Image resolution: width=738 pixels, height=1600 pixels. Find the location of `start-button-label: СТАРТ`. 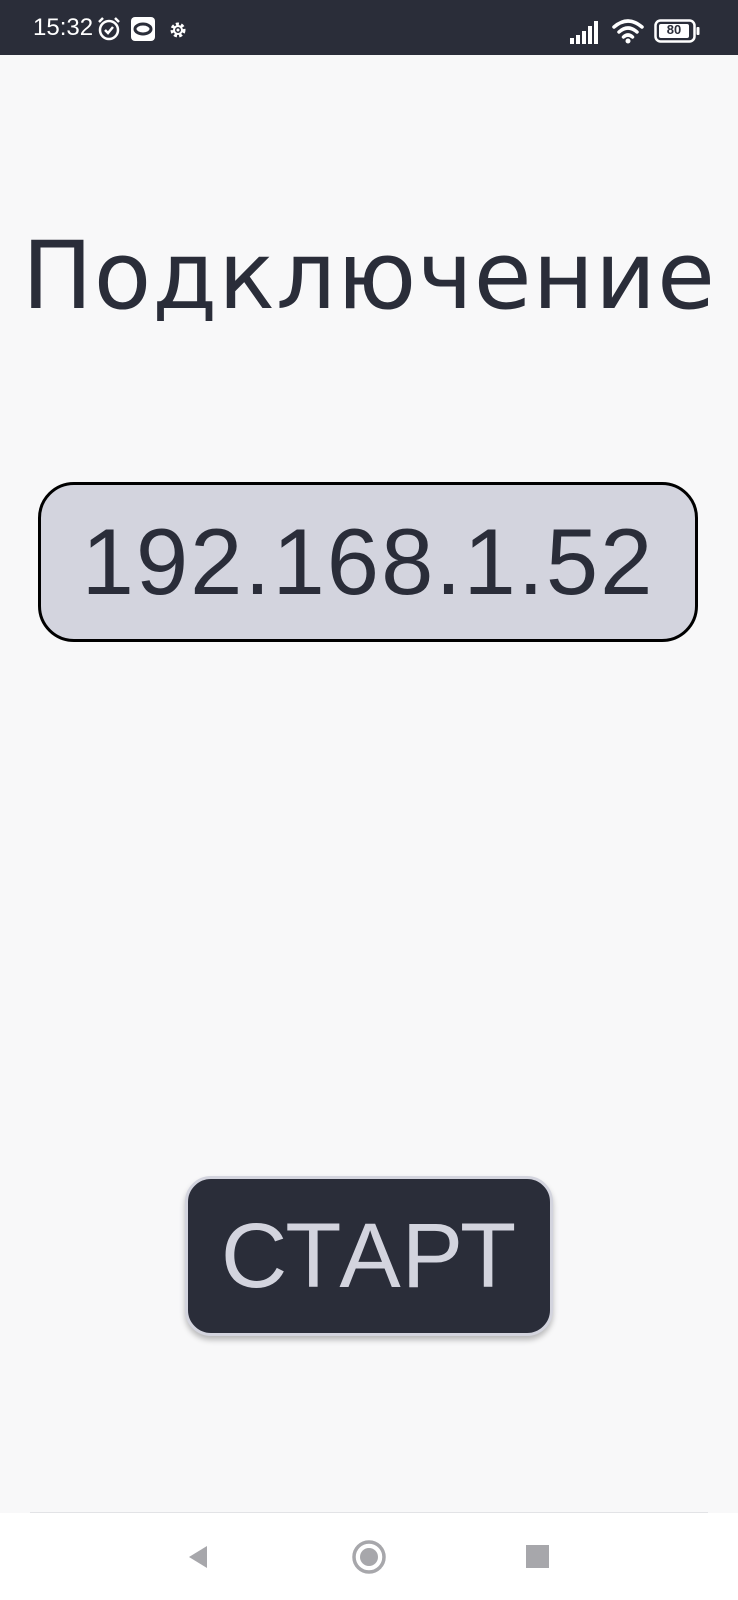

start-button-label: СТАРТ is located at coordinates (369, 1256).